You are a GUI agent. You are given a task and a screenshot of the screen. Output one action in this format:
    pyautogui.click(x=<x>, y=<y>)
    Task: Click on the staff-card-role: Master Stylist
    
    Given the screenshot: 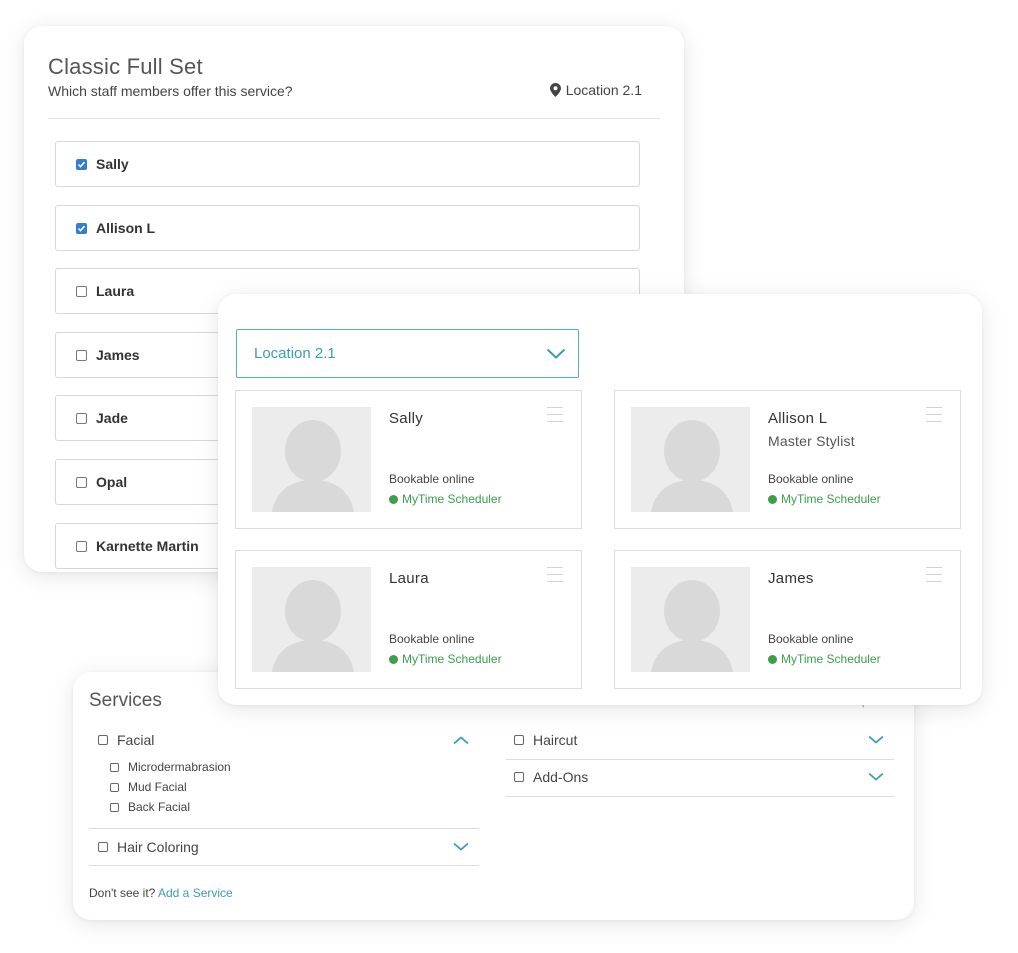 What is the action you would take?
    pyautogui.click(x=811, y=441)
    